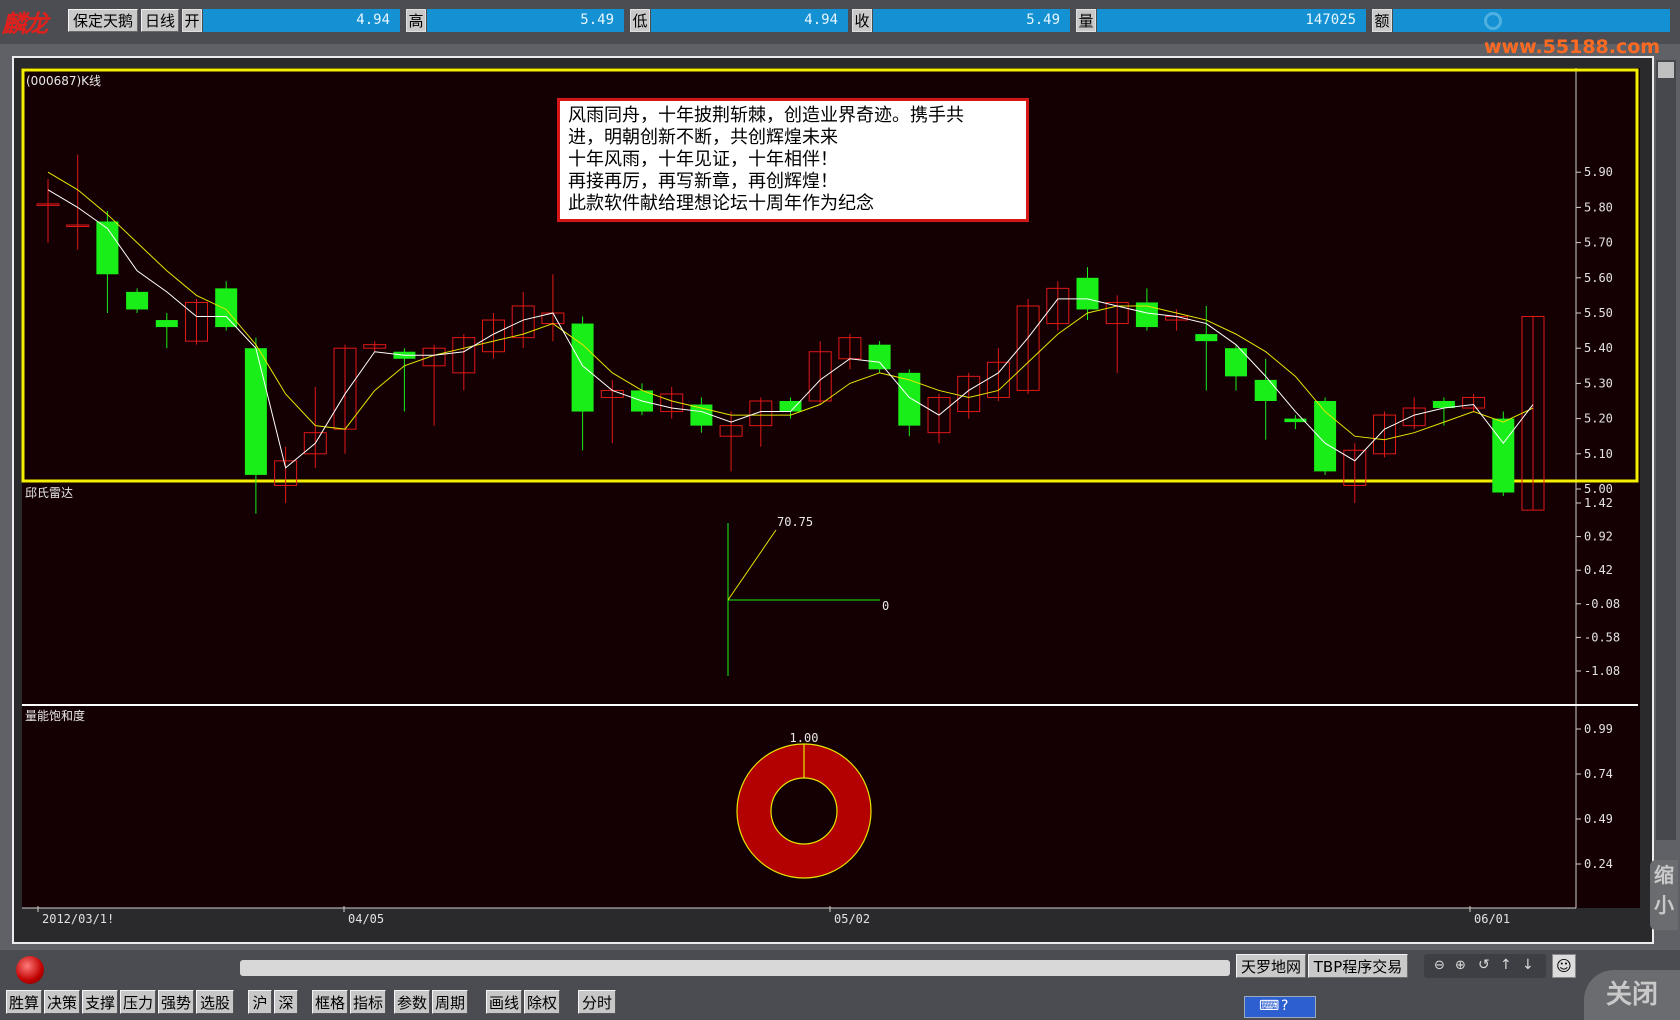 The height and width of the screenshot is (1020, 1680). Describe the element at coordinates (286, 1002) in the screenshot. I see `bottom-button: 深` at that location.